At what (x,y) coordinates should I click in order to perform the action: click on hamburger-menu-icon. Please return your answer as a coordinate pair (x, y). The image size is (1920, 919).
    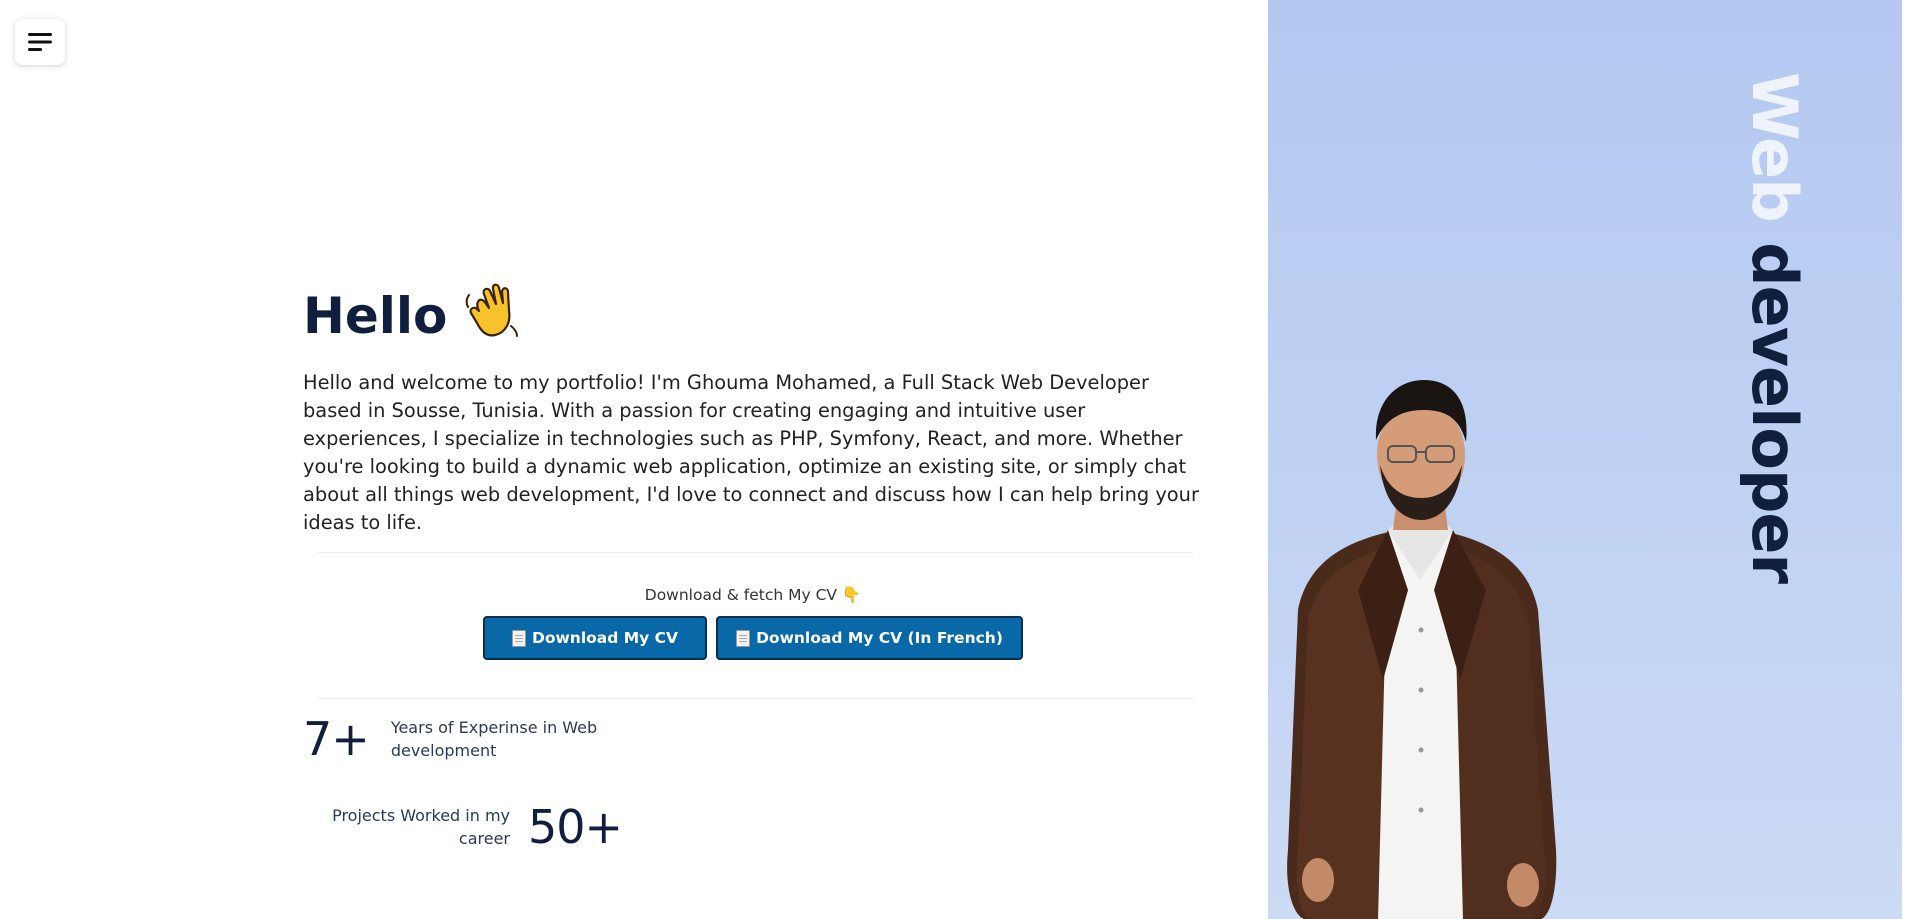
    Looking at the image, I should click on (40, 42).